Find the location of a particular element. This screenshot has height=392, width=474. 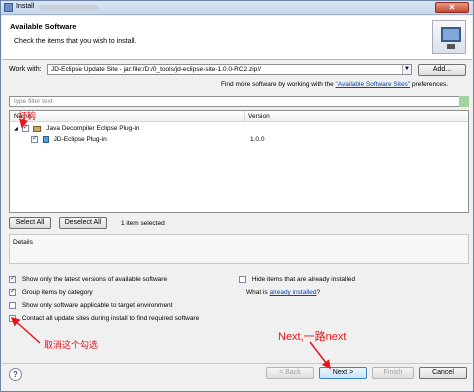

category-icon is located at coordinates (37, 128).